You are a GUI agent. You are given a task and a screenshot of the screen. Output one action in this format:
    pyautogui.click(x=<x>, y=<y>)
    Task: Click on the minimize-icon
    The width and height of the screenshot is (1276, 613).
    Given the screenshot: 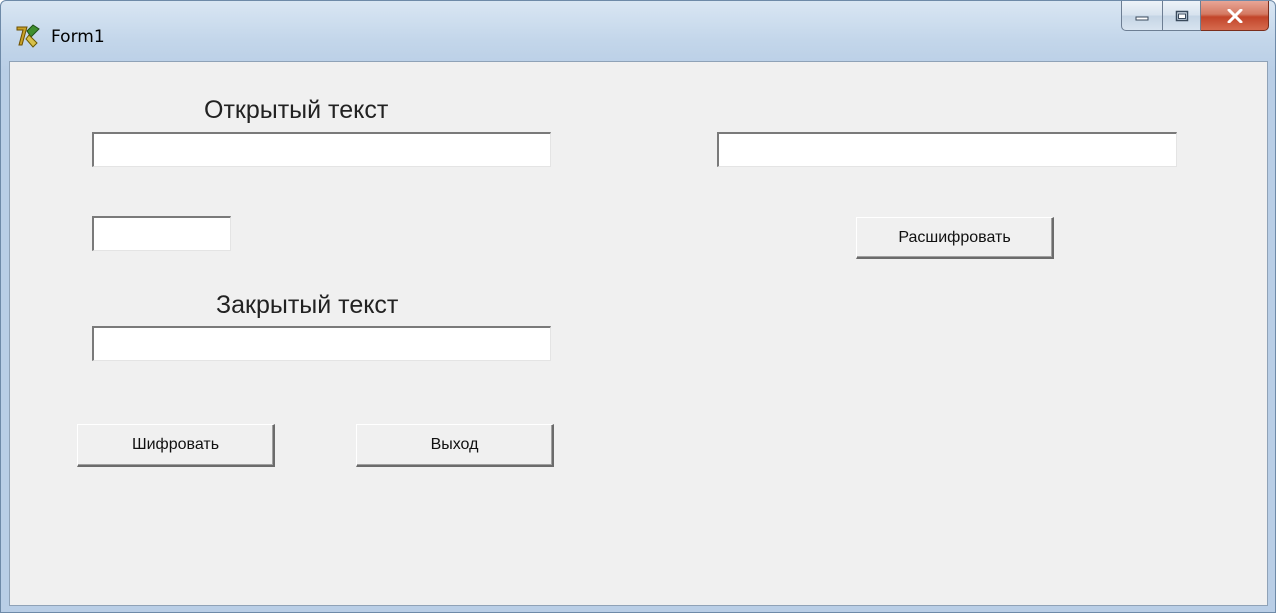 What is the action you would take?
    pyautogui.click(x=1142, y=18)
    